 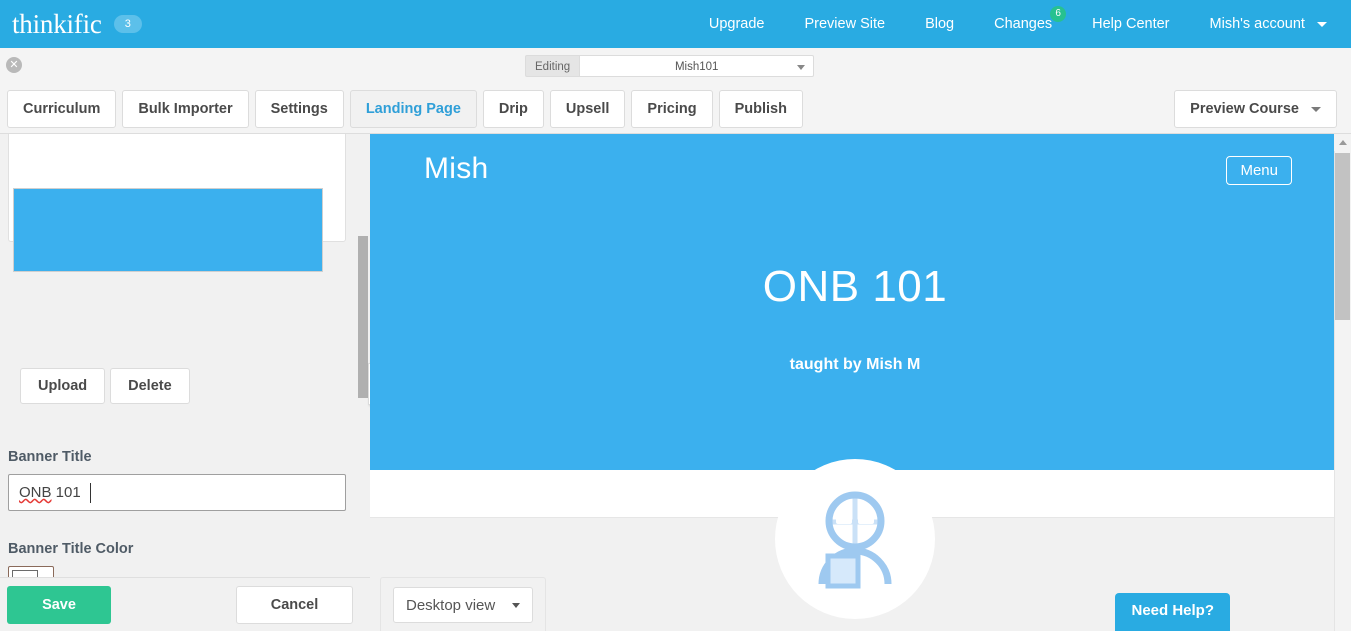 I want to click on preview-menu-button: Menu, so click(x=1259, y=170).